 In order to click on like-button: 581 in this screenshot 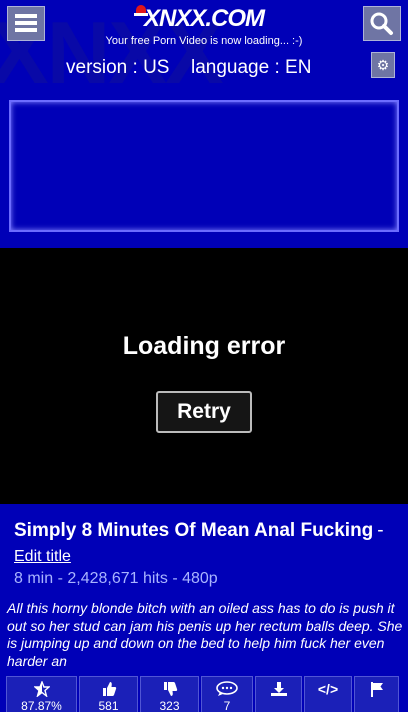, I will do `click(108, 694)`.